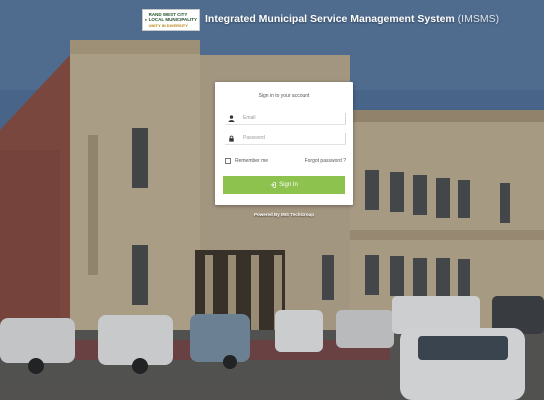 This screenshot has width=544, height=400. I want to click on login-subtitle: Sign in to your account, so click(284, 96).